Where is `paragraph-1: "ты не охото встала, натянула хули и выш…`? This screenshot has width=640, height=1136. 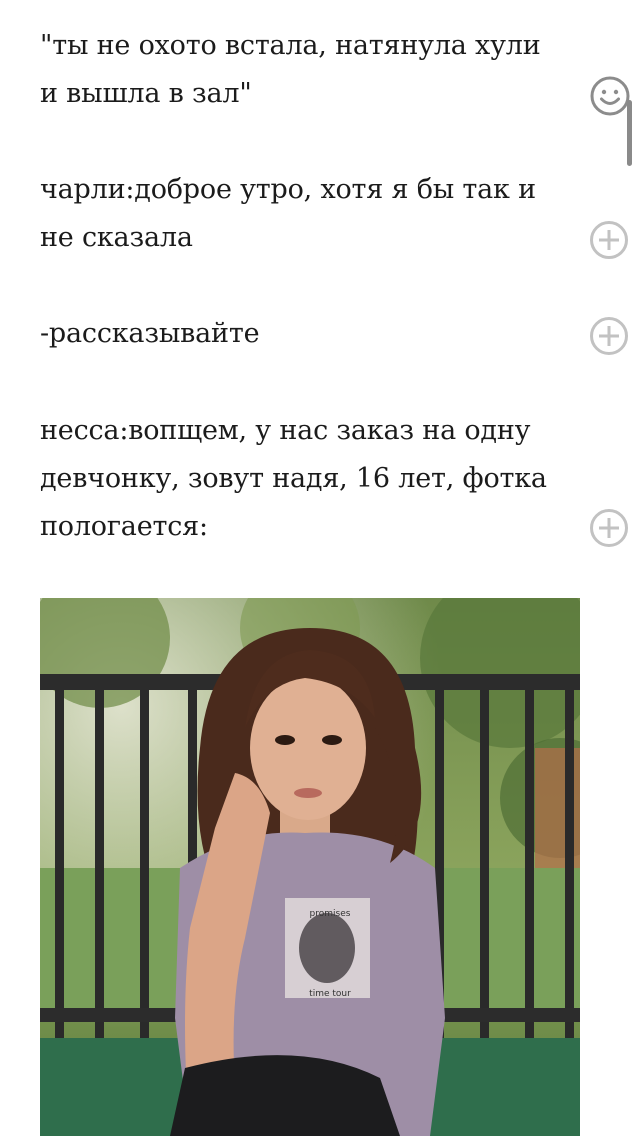 paragraph-1: "ты не охото встала, натянула хули и выш… is located at coordinates (290, 69).